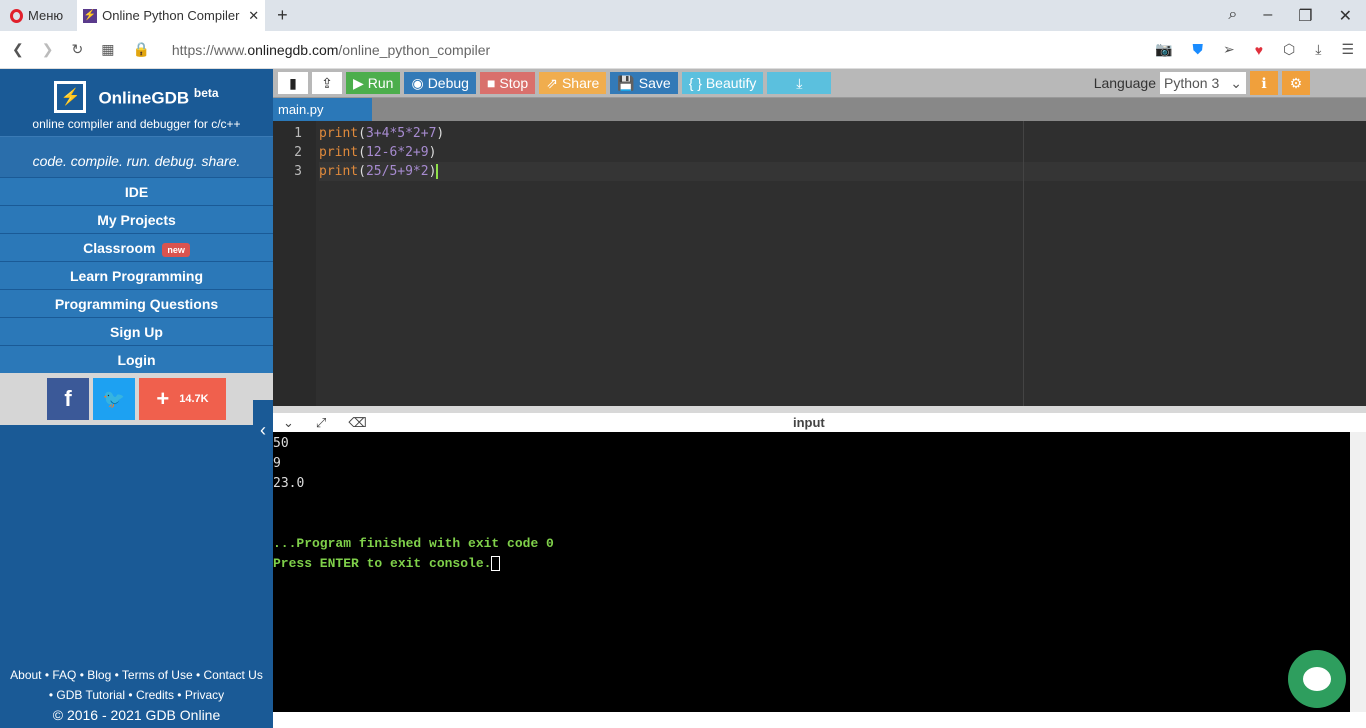  What do you see at coordinates (322, 110) in the screenshot?
I see `file-tab-main-py: main.py` at bounding box center [322, 110].